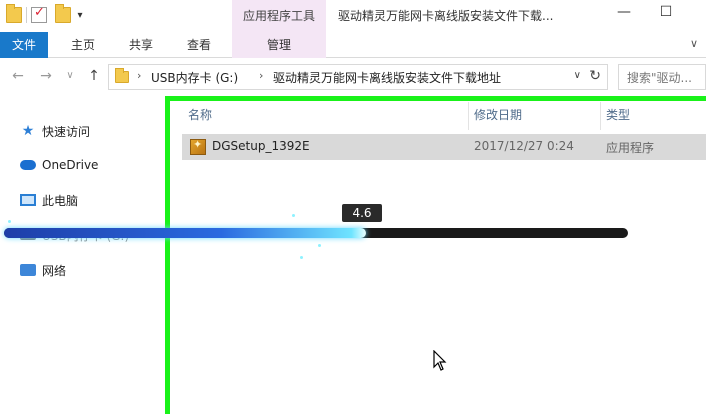 The image size is (706, 414). What do you see at coordinates (387, 77) in the screenshot?
I see `breadcrumb-folder: 驱动精灵万能网卡离线版安装文件下载地址` at bounding box center [387, 77].